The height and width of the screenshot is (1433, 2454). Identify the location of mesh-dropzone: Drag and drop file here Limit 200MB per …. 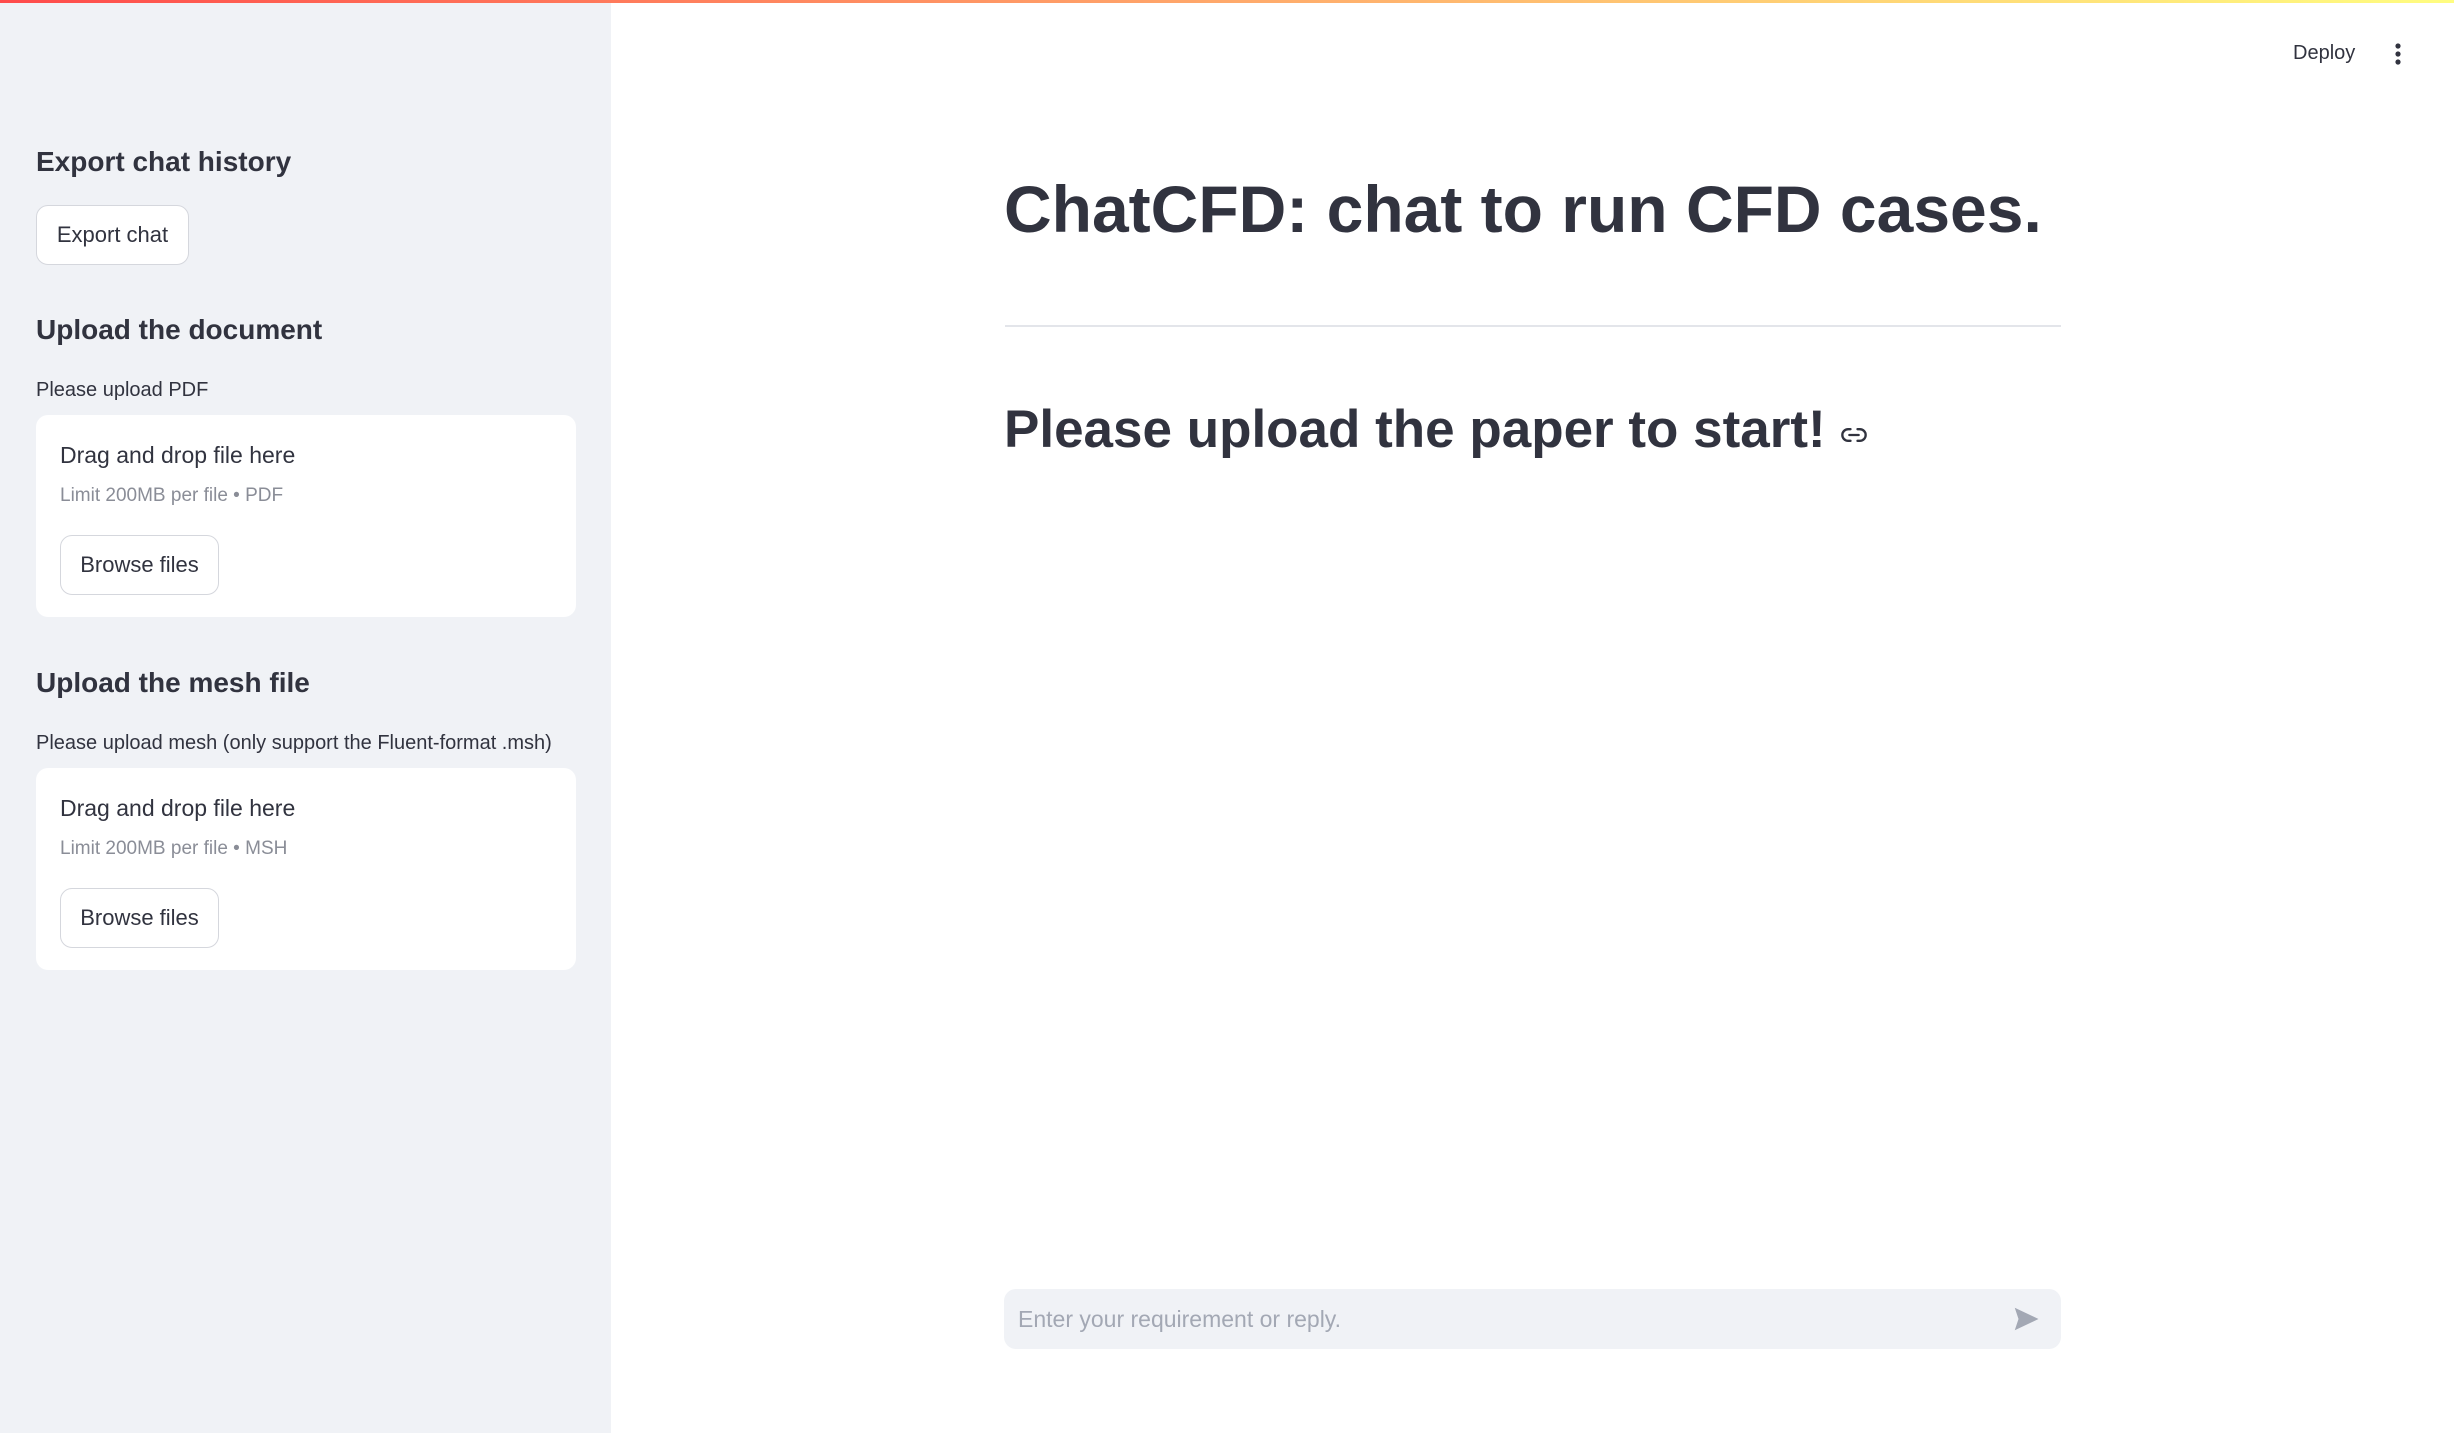
(306, 869).